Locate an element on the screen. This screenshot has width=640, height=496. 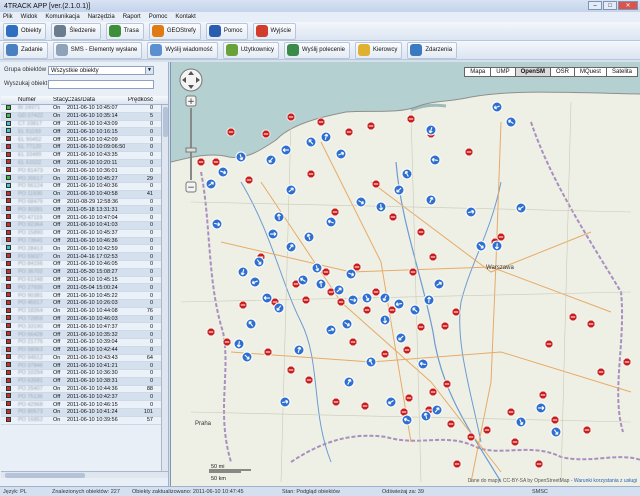
map-tab-osr: OSR is located at coordinates (562, 72).